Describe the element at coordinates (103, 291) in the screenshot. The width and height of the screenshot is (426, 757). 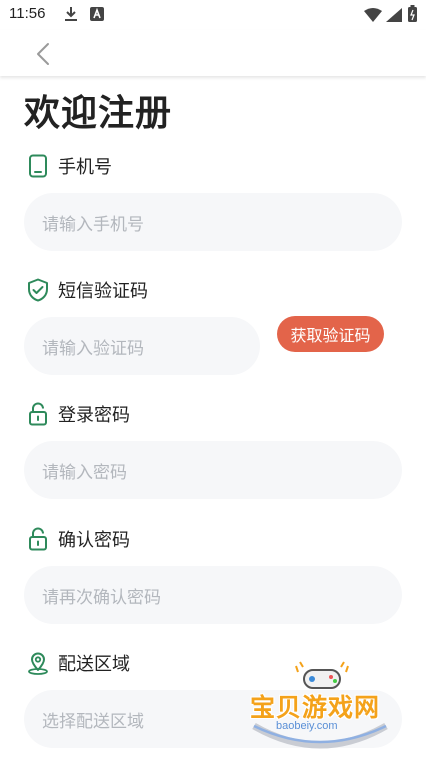
I see `sms-label-text: 短信验证码` at that location.